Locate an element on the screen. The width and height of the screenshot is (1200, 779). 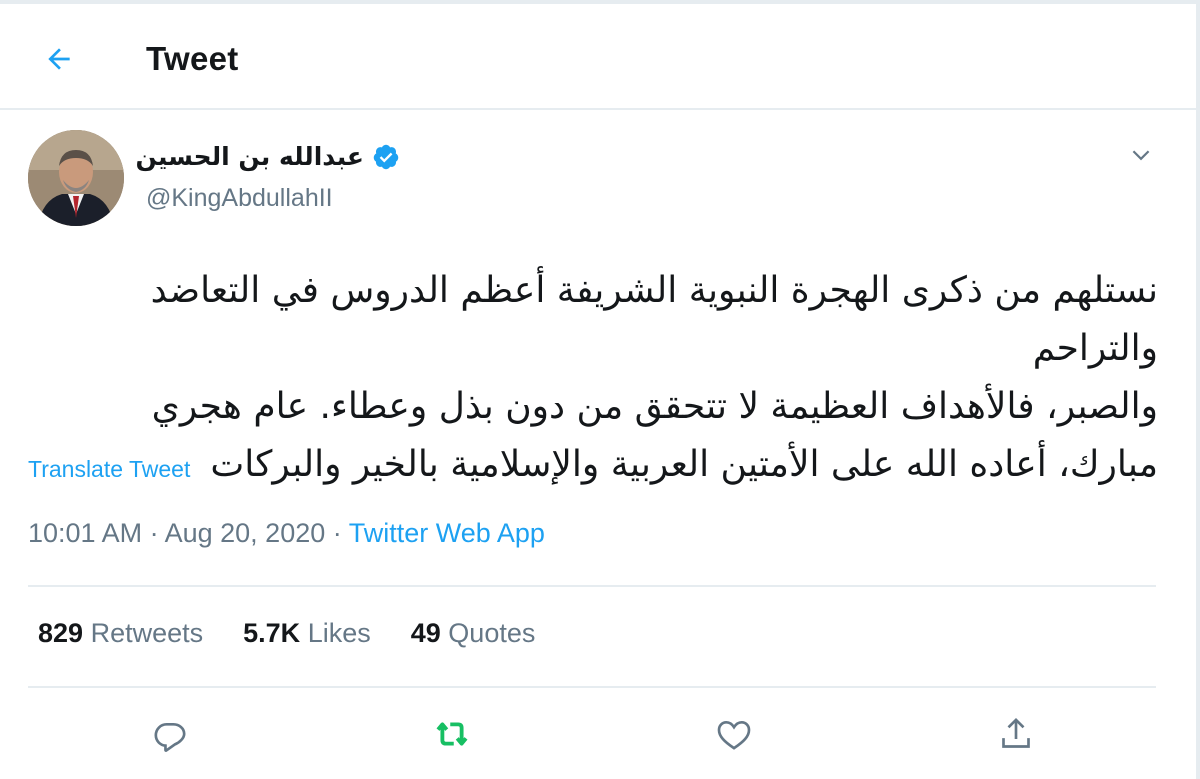
back-button is located at coordinates (59, 59).